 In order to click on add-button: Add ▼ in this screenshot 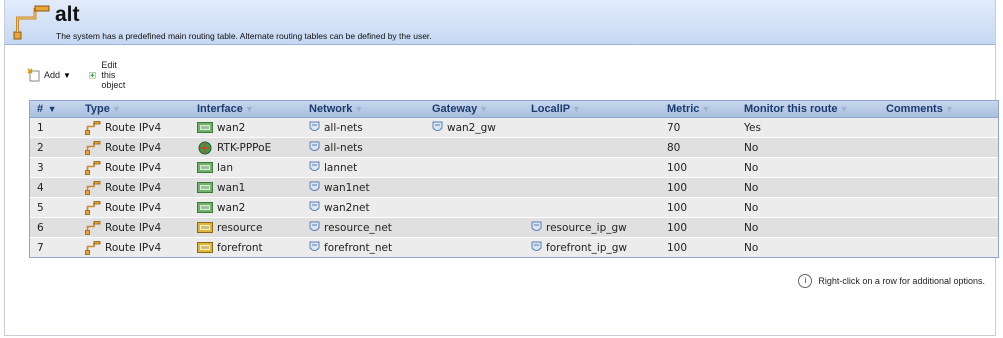, I will do `click(49, 75)`.